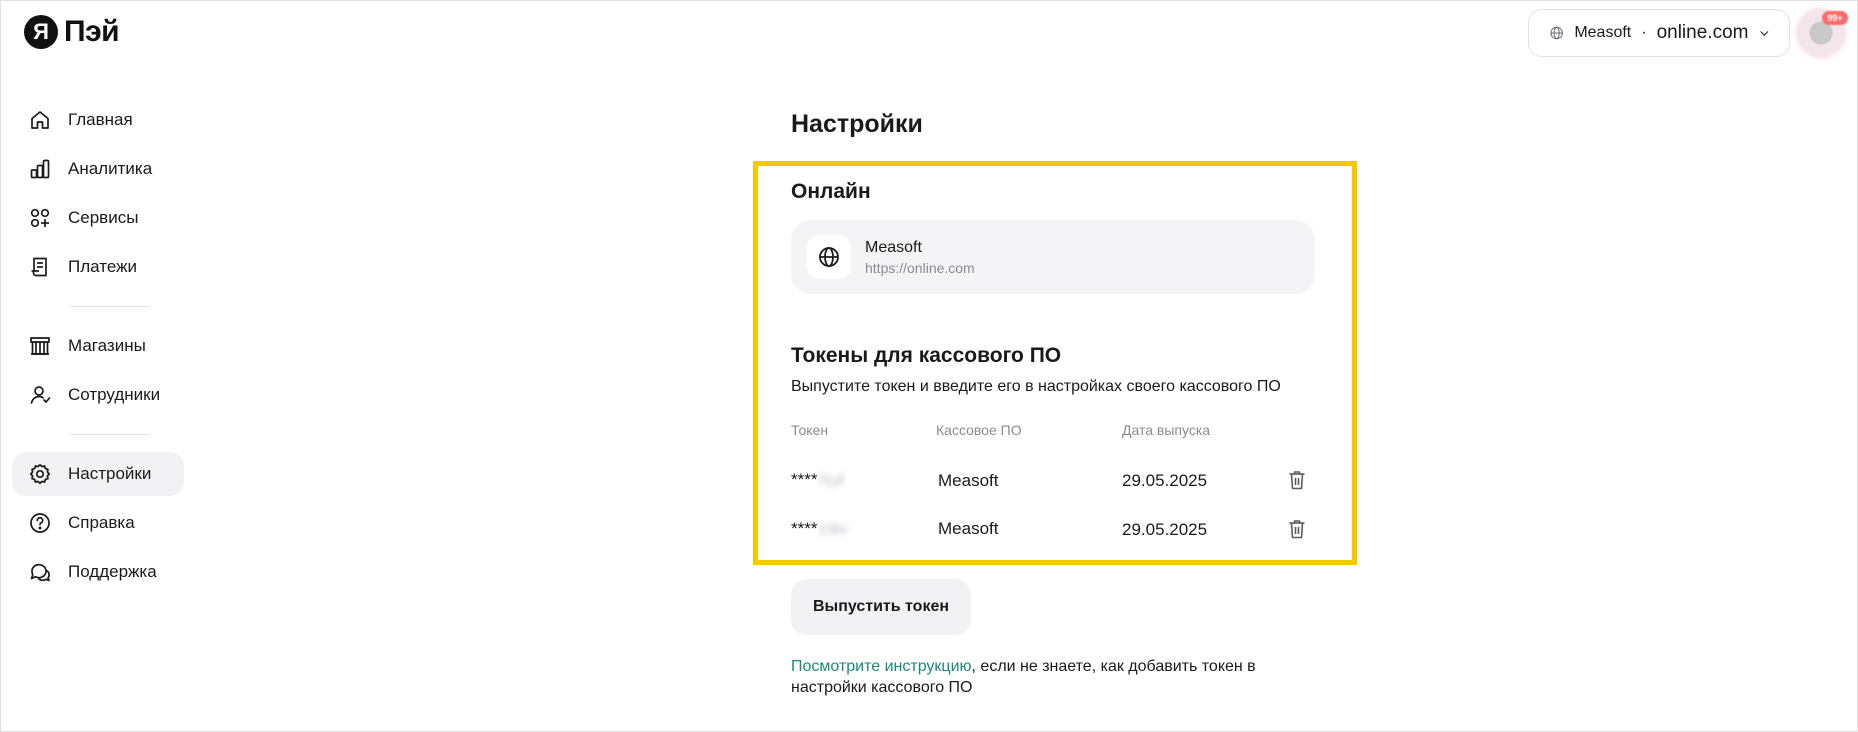  What do you see at coordinates (926, 355) in the screenshot?
I see `tokens-section-title: Токены для кассового ПО` at bounding box center [926, 355].